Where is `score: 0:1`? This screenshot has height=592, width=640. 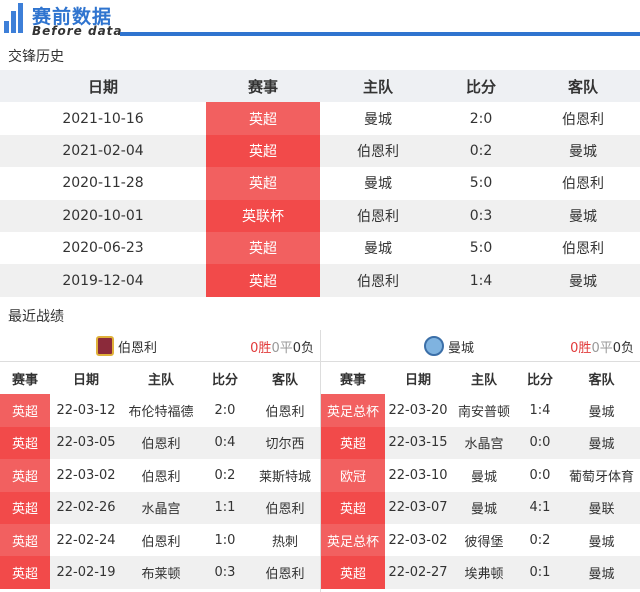
score: 0:1 is located at coordinates (540, 573).